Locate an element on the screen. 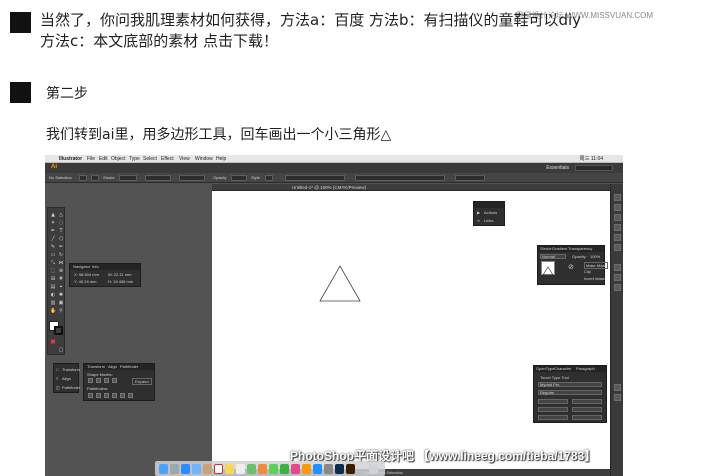 The width and height of the screenshot is (711, 476). graphic-styles-icon is located at coordinates (617, 247).